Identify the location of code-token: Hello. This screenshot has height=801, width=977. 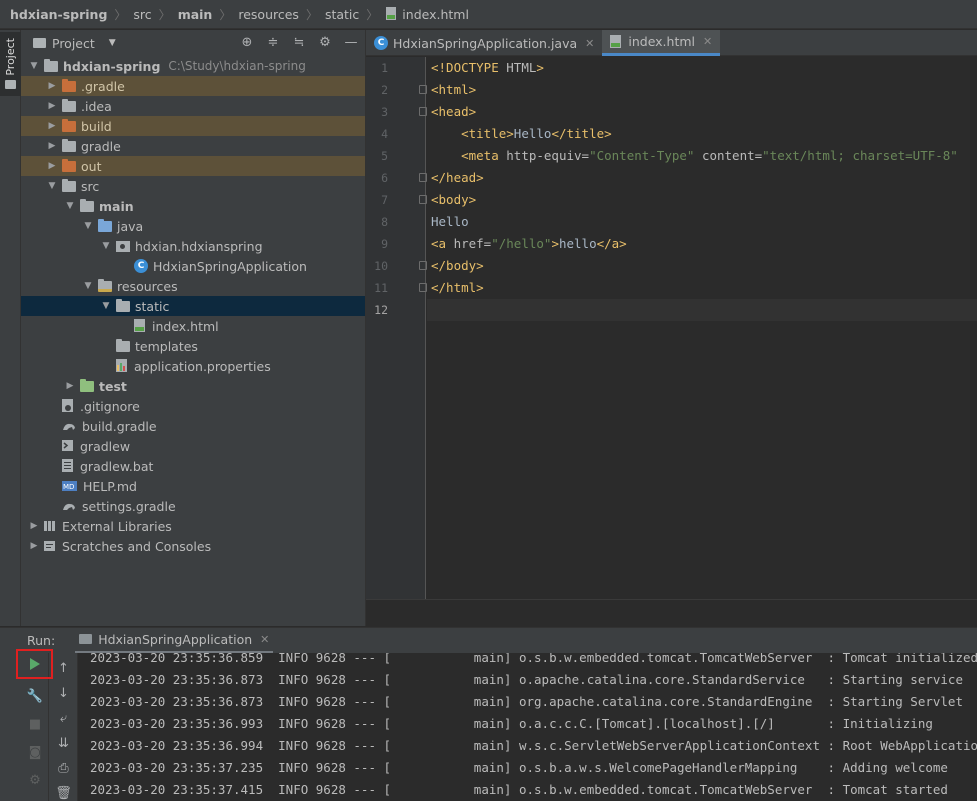
(532, 133).